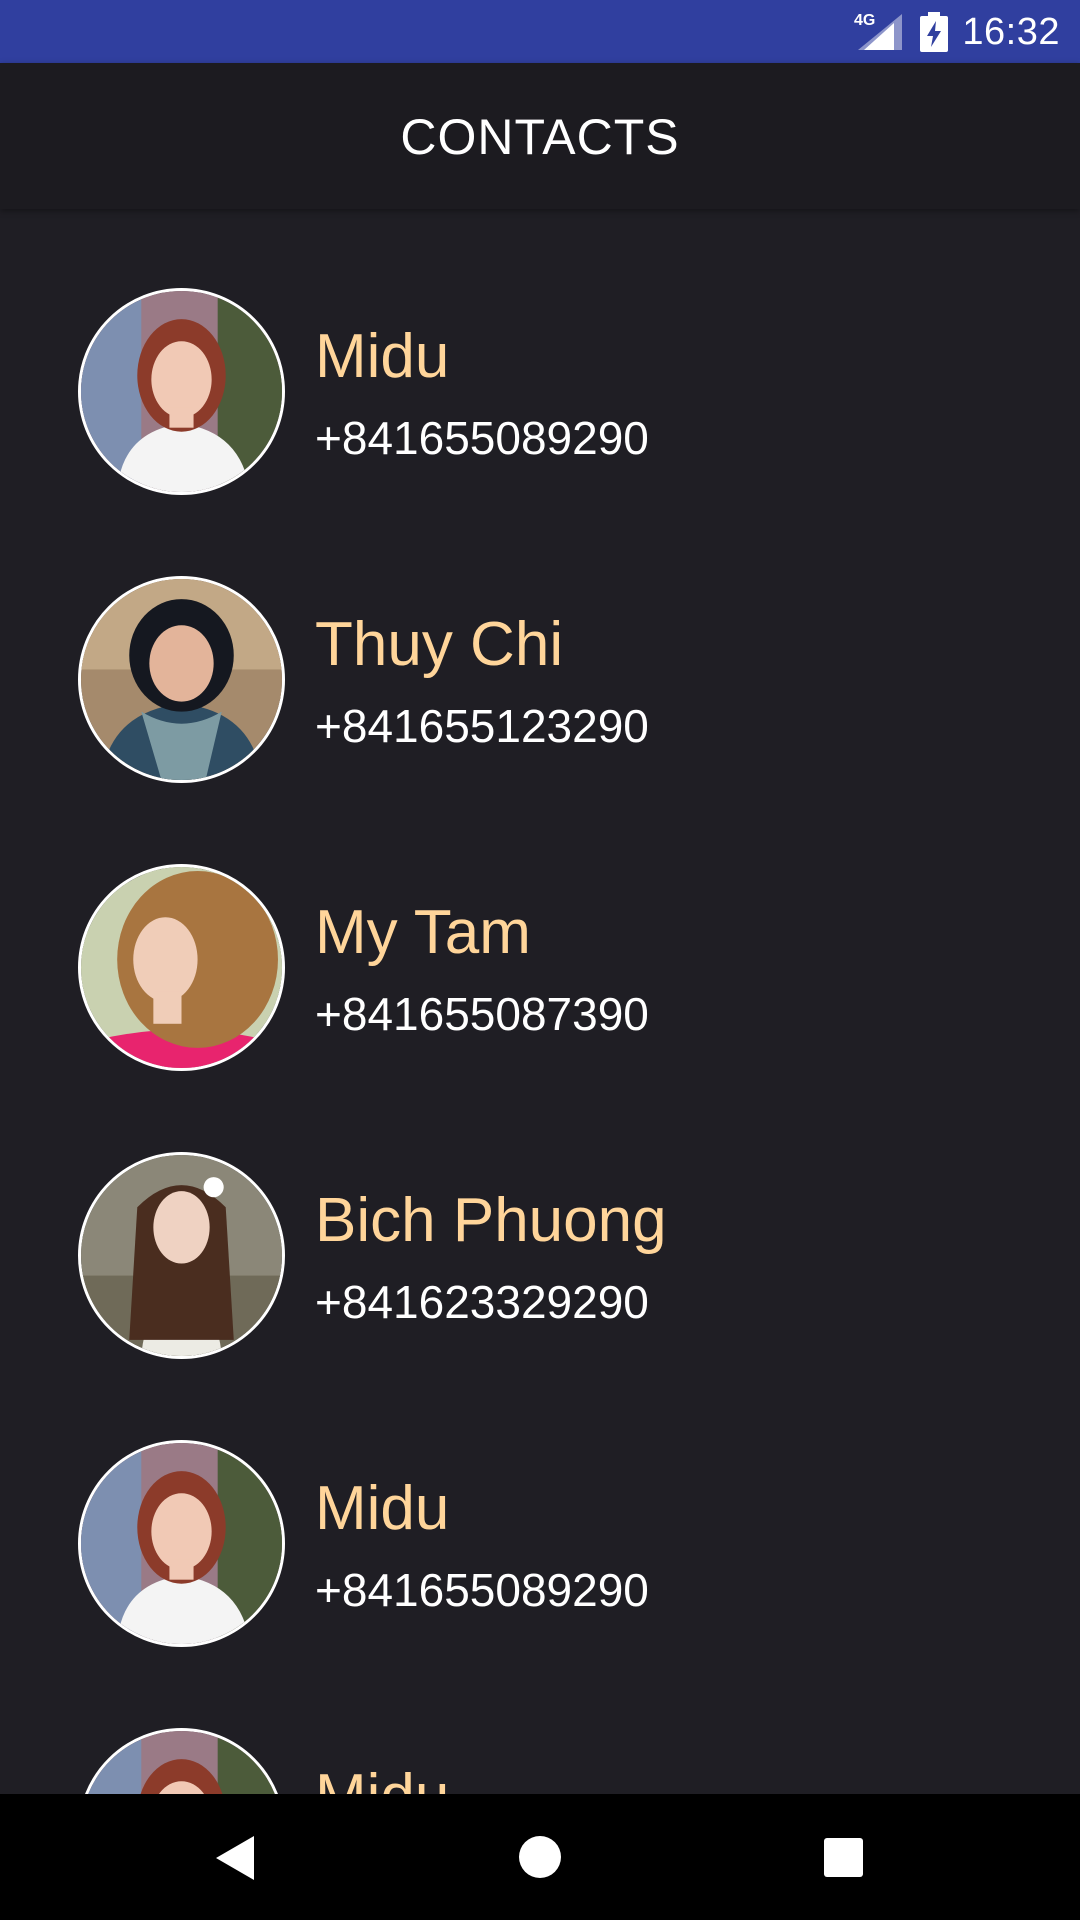 This screenshot has width=1080, height=1920. Describe the element at coordinates (1011, 32) in the screenshot. I see `clock: 16:32` at that location.